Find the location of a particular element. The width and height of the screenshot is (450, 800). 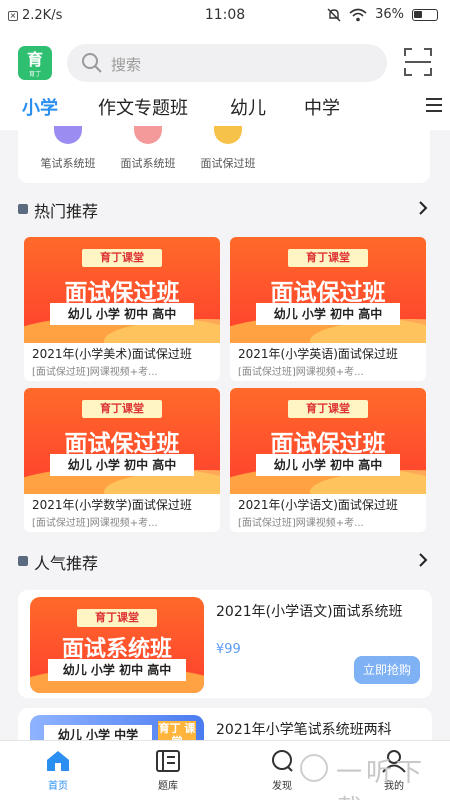

search-bar: 搜索 is located at coordinates (227, 63).